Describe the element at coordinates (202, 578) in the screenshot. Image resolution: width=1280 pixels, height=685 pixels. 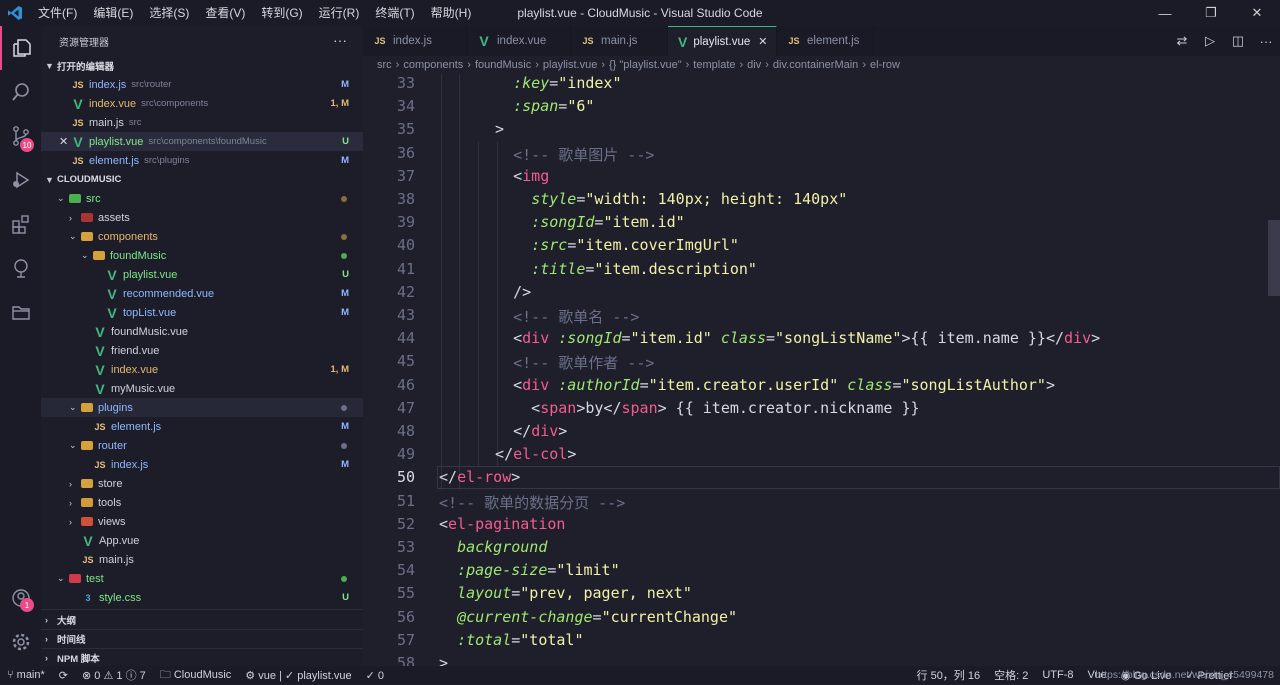
I see `folder-item: ⌄ test` at that location.